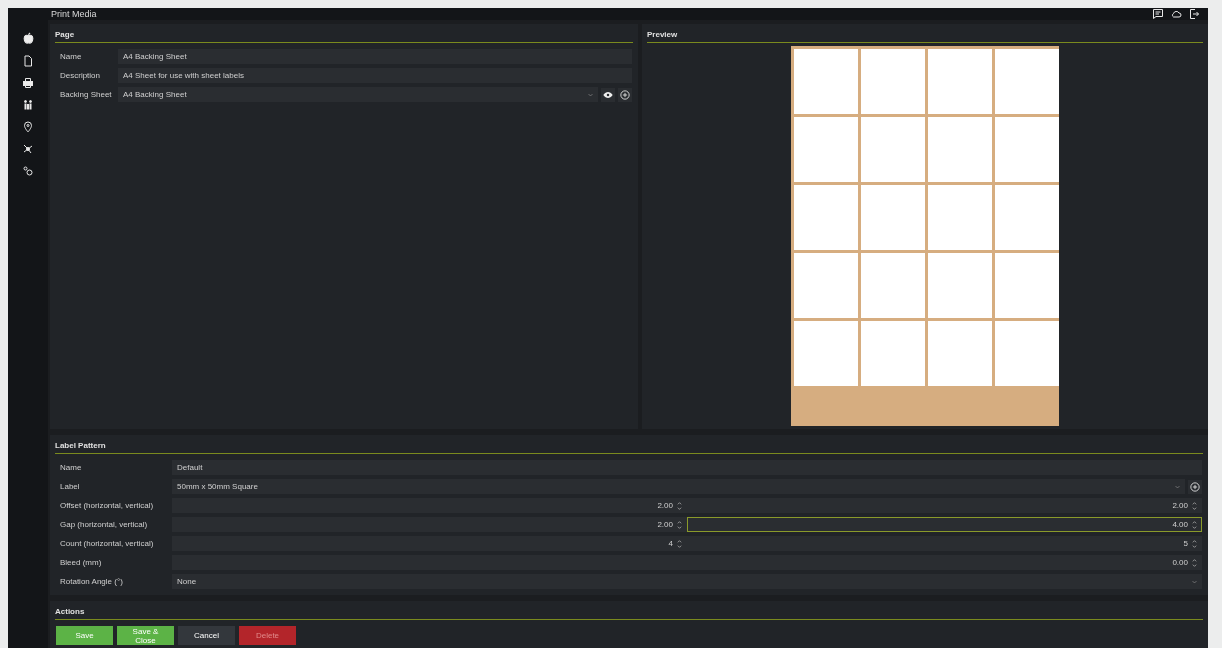 The width and height of the screenshot is (1222, 648). I want to click on apple-icon, so click(28, 38).